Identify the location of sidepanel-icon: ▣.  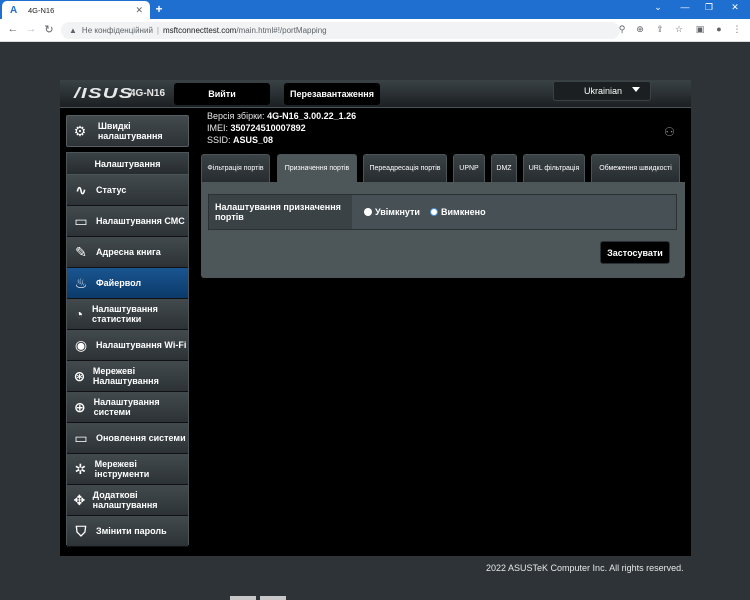
(700, 29).